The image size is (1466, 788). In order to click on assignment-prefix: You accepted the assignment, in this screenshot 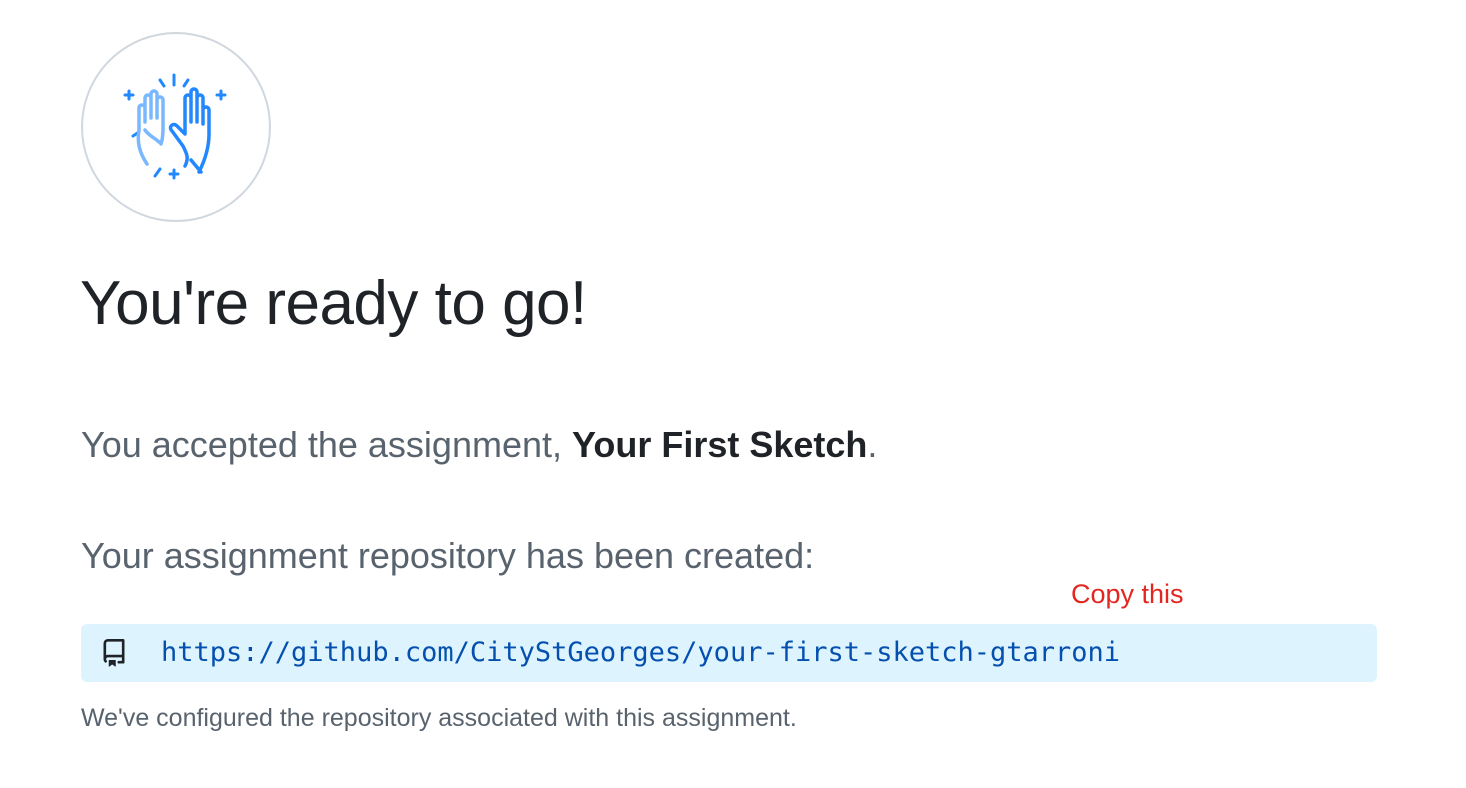, I will do `click(327, 444)`.